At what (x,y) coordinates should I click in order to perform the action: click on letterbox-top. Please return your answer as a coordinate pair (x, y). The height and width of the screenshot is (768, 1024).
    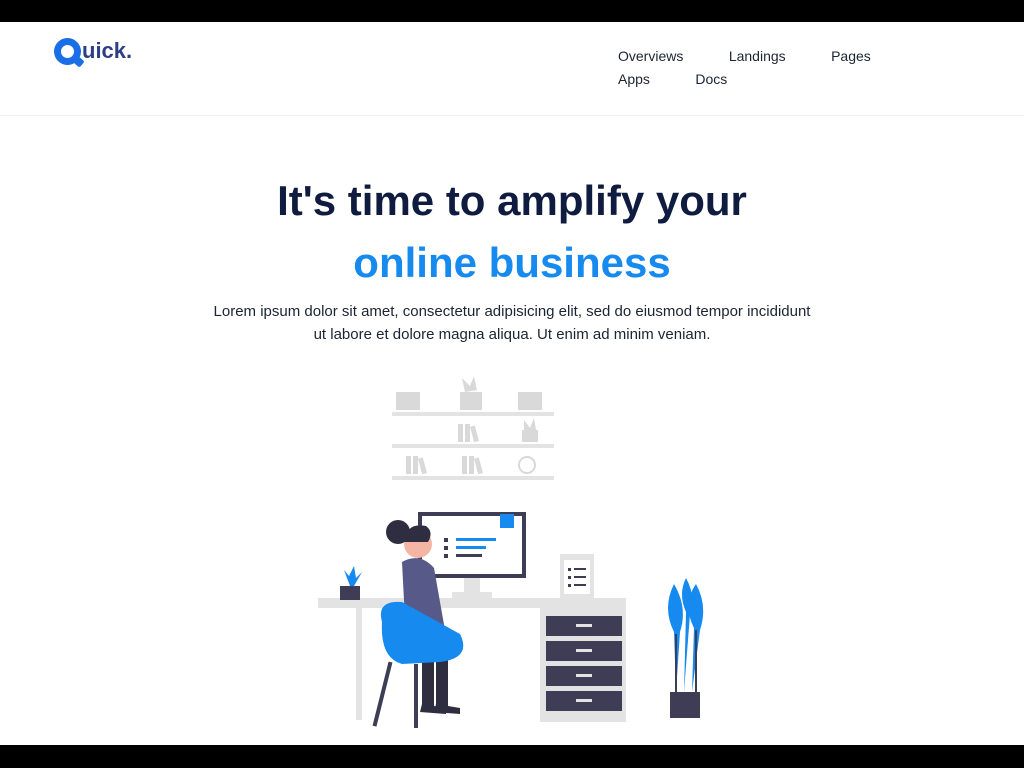
    Looking at the image, I should click on (512, 11).